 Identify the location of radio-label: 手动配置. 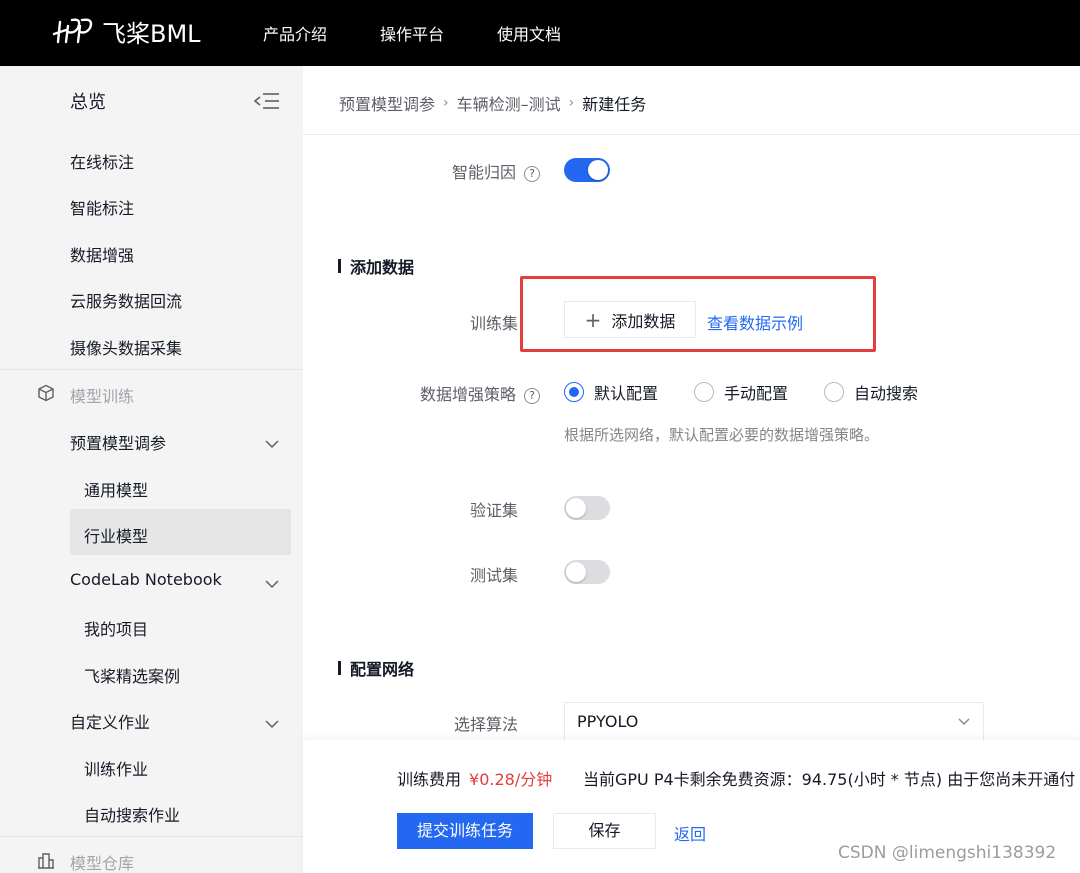
(756, 393).